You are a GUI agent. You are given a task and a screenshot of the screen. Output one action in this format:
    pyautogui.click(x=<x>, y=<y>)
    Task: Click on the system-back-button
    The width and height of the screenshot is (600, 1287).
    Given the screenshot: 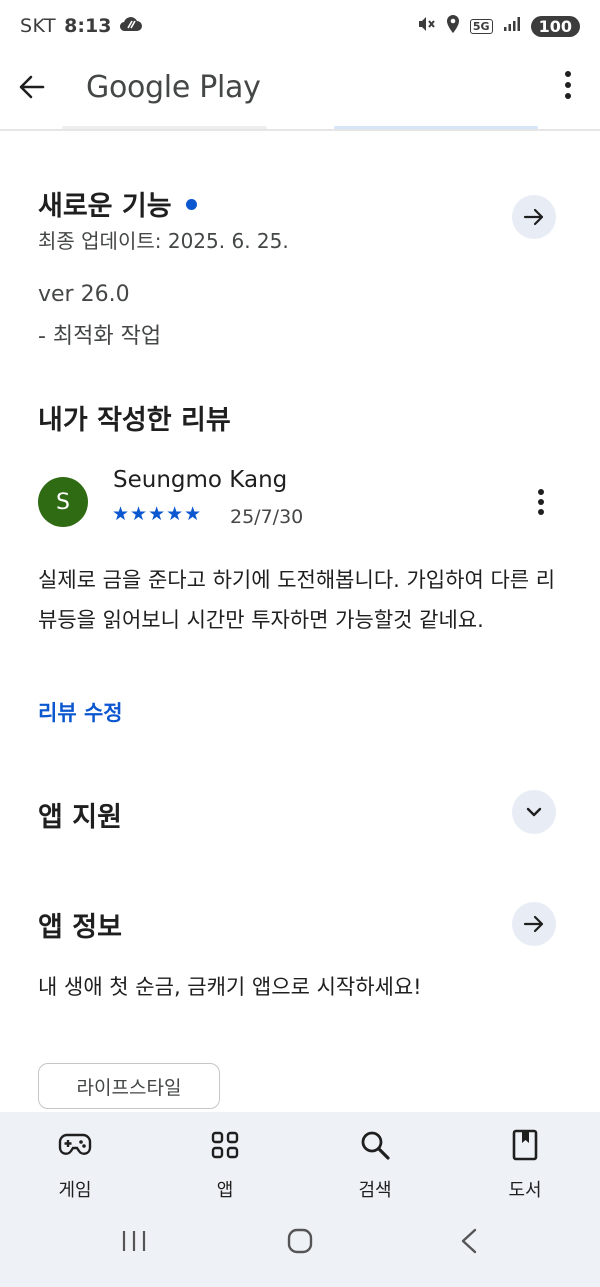 What is the action you would take?
    pyautogui.click(x=469, y=1243)
    